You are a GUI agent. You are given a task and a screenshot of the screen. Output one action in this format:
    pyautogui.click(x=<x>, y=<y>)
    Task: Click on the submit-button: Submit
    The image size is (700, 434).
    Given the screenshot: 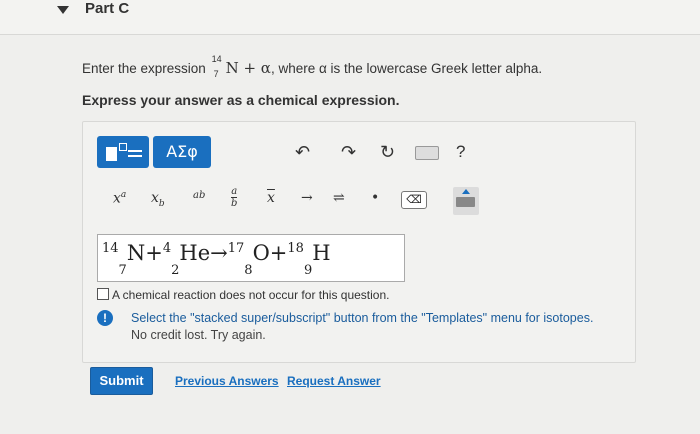 What is the action you would take?
    pyautogui.click(x=121, y=381)
    